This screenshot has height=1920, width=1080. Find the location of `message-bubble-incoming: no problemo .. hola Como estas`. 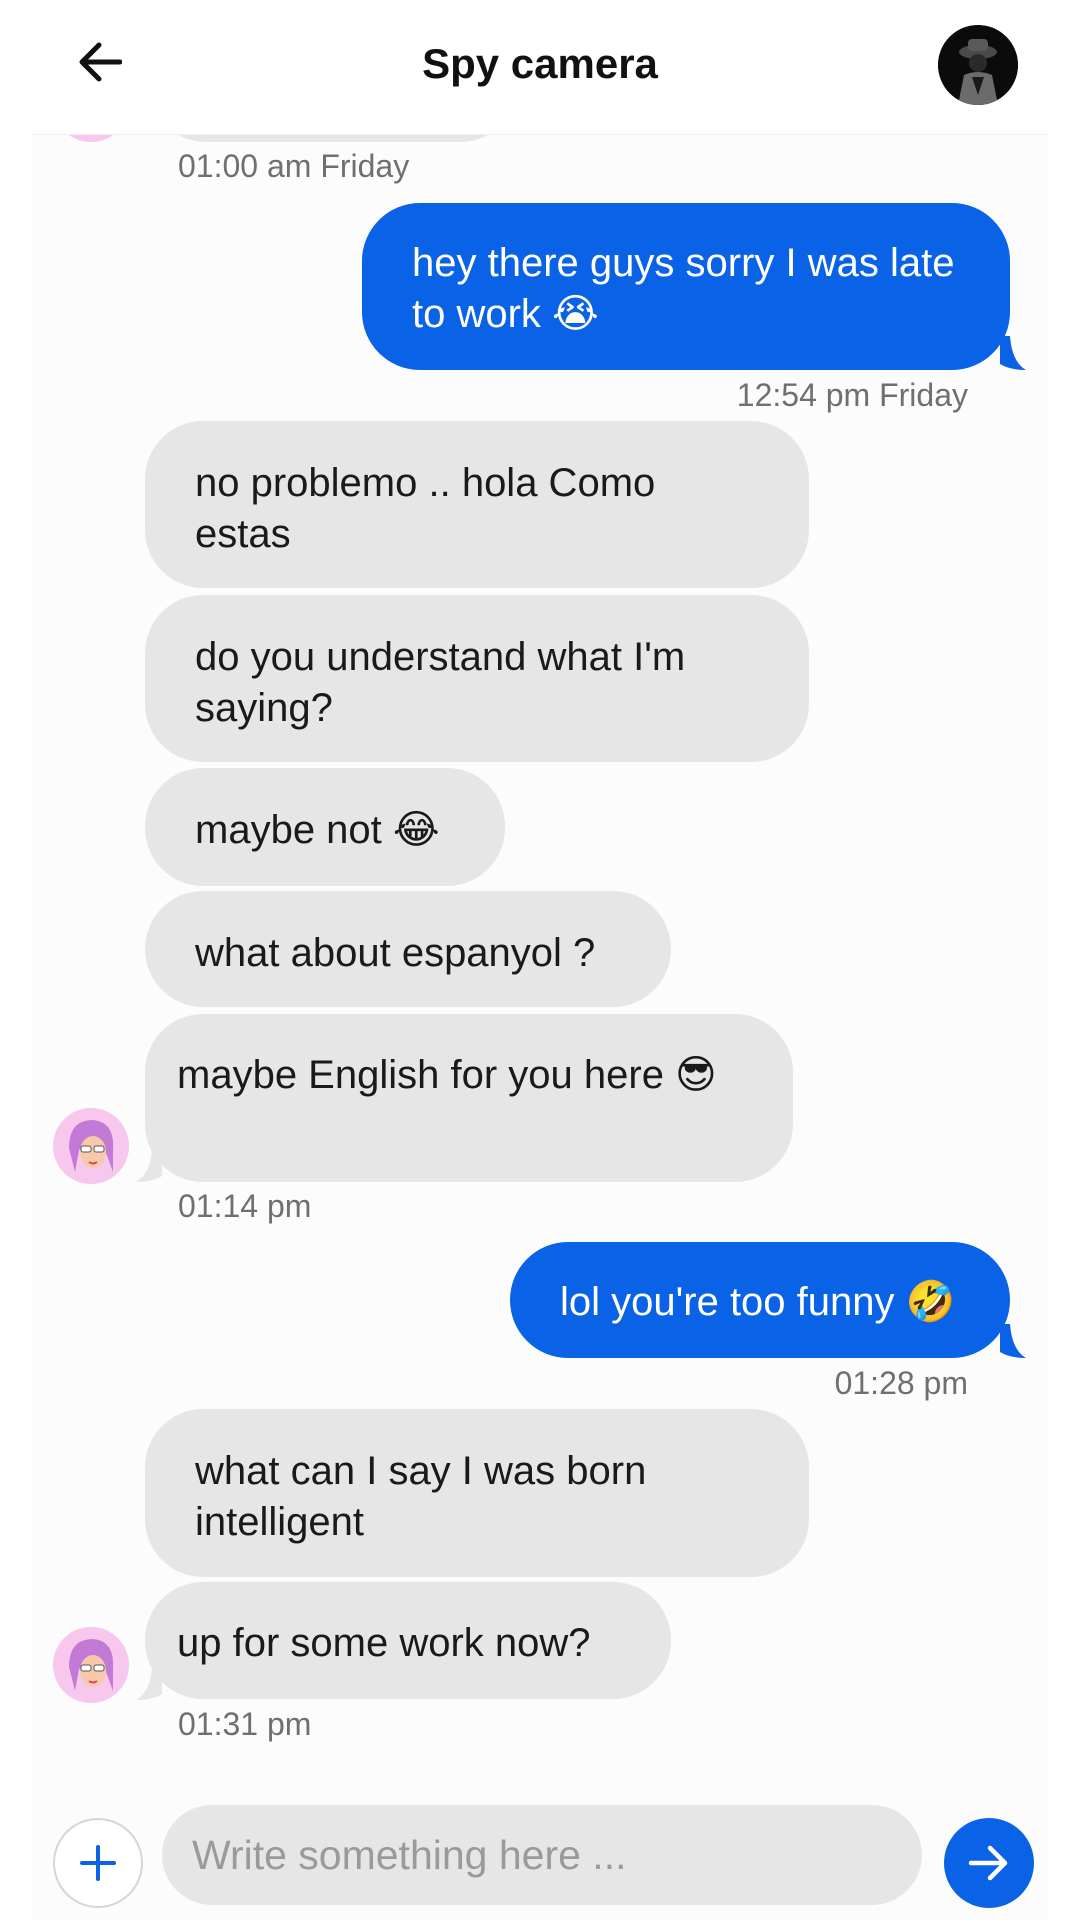

message-bubble-incoming: no problemo .. hola Como estas is located at coordinates (477, 504).